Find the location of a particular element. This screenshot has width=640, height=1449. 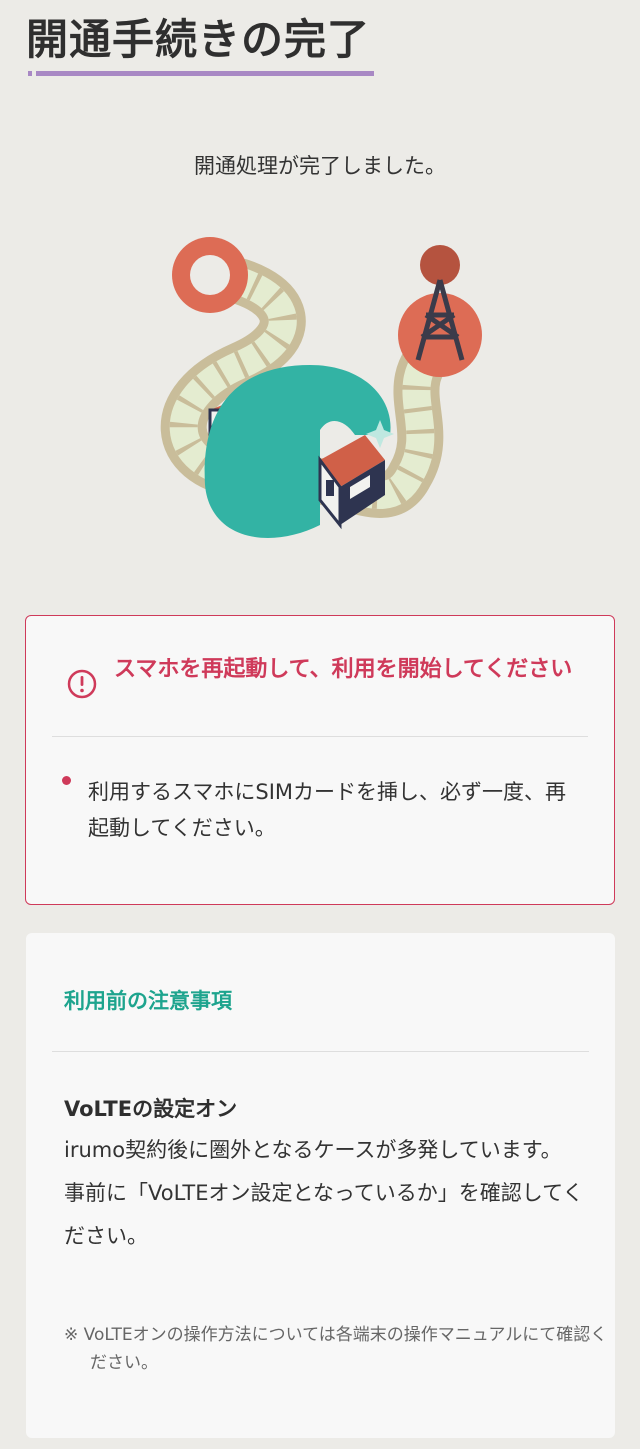

page-title: 開通手続きの完了 is located at coordinates (198, 39).